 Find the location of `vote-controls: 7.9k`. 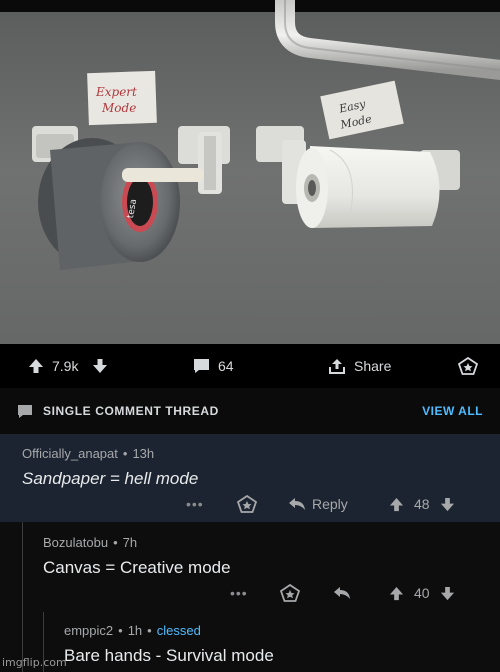

vote-controls: 7.9k is located at coordinates (68, 366).